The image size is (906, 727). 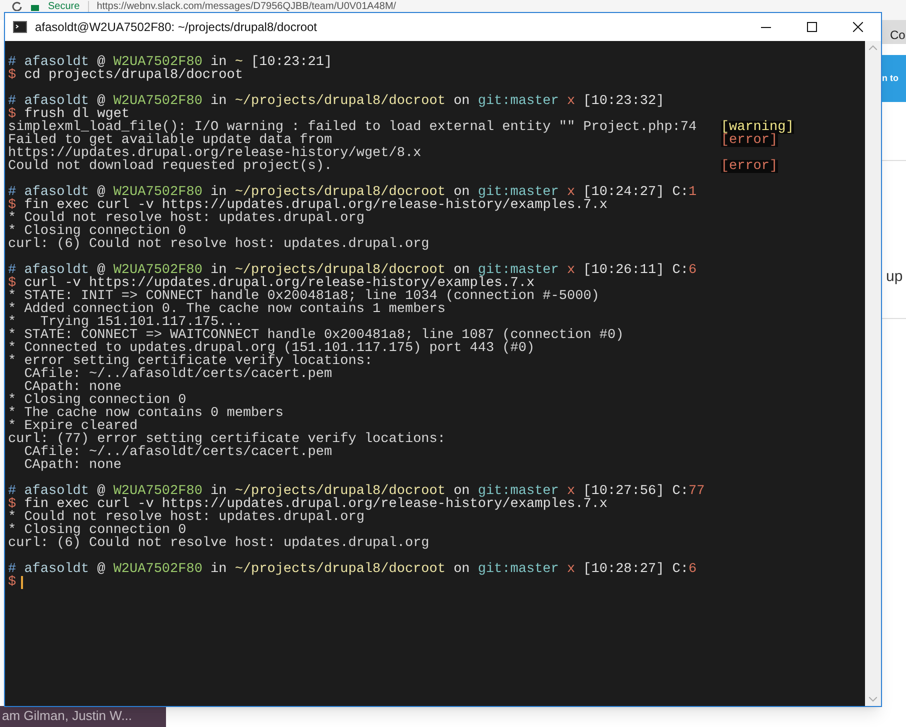 I want to click on timestamp: [10:24:27], so click(x=623, y=192).